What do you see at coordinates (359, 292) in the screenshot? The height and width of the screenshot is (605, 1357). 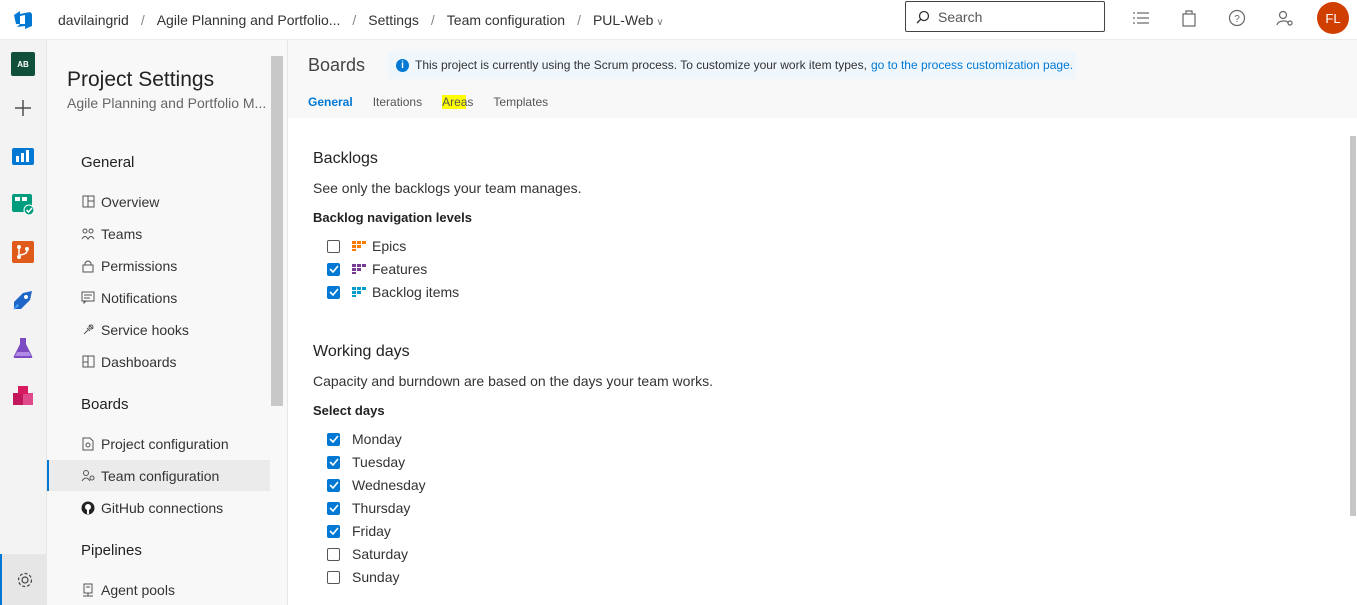 I see `backlog-item-icon` at bounding box center [359, 292].